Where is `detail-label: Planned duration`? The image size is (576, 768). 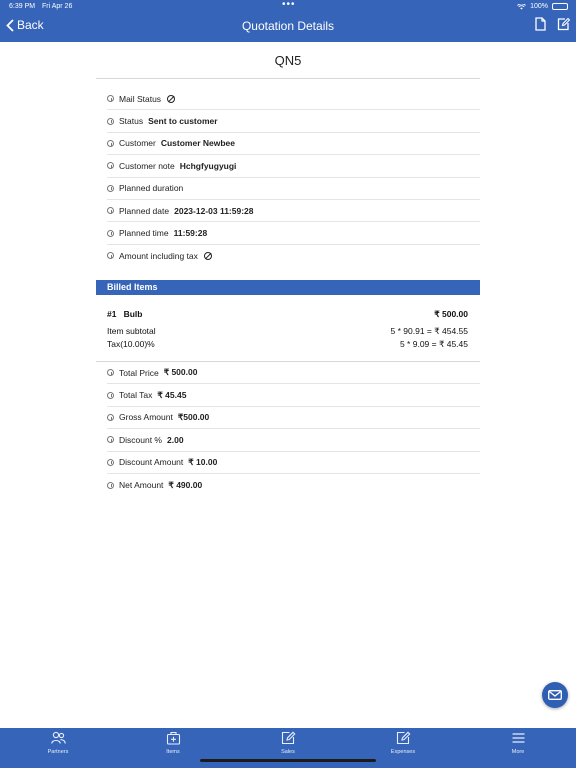
detail-label: Planned duration is located at coordinates (151, 188).